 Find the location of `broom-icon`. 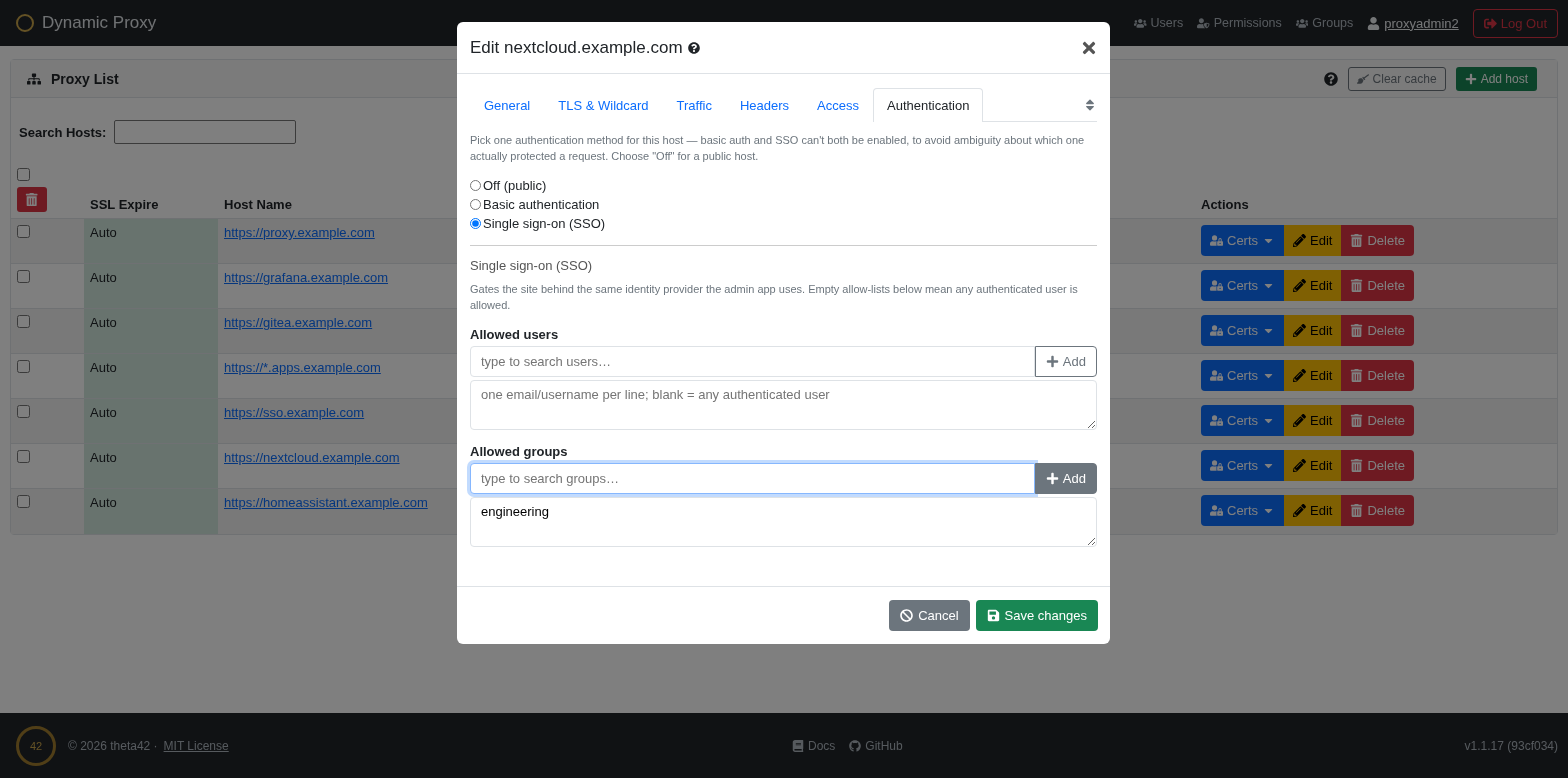

broom-icon is located at coordinates (1362, 78).